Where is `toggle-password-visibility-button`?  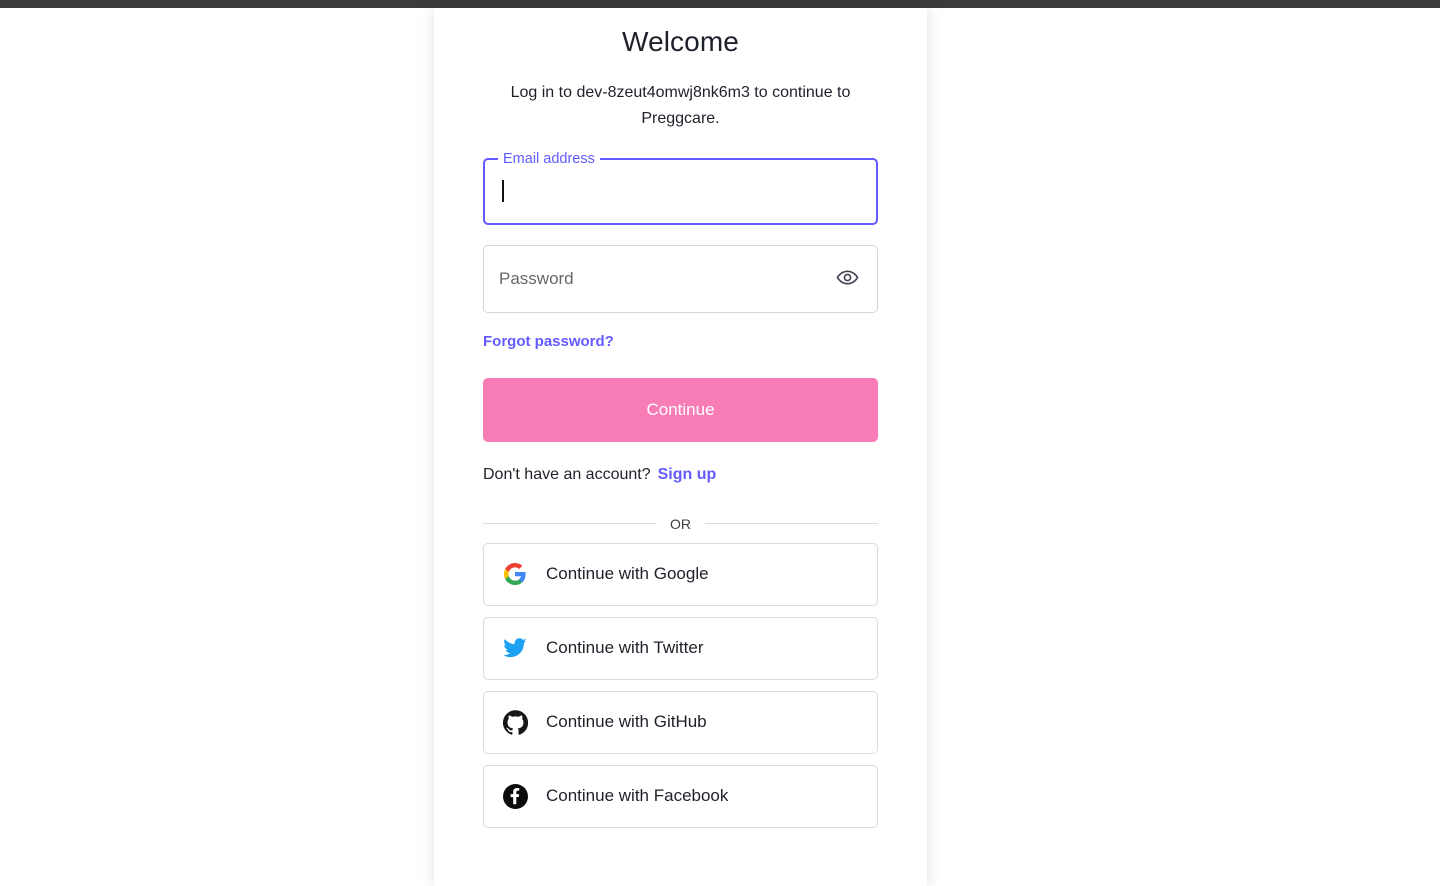
toggle-password-visibility-button is located at coordinates (847, 279).